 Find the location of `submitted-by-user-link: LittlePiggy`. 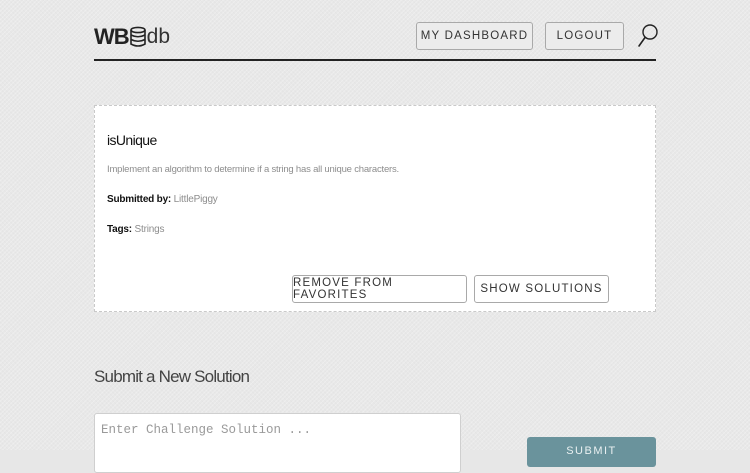

submitted-by-user-link: LittlePiggy is located at coordinates (196, 199).